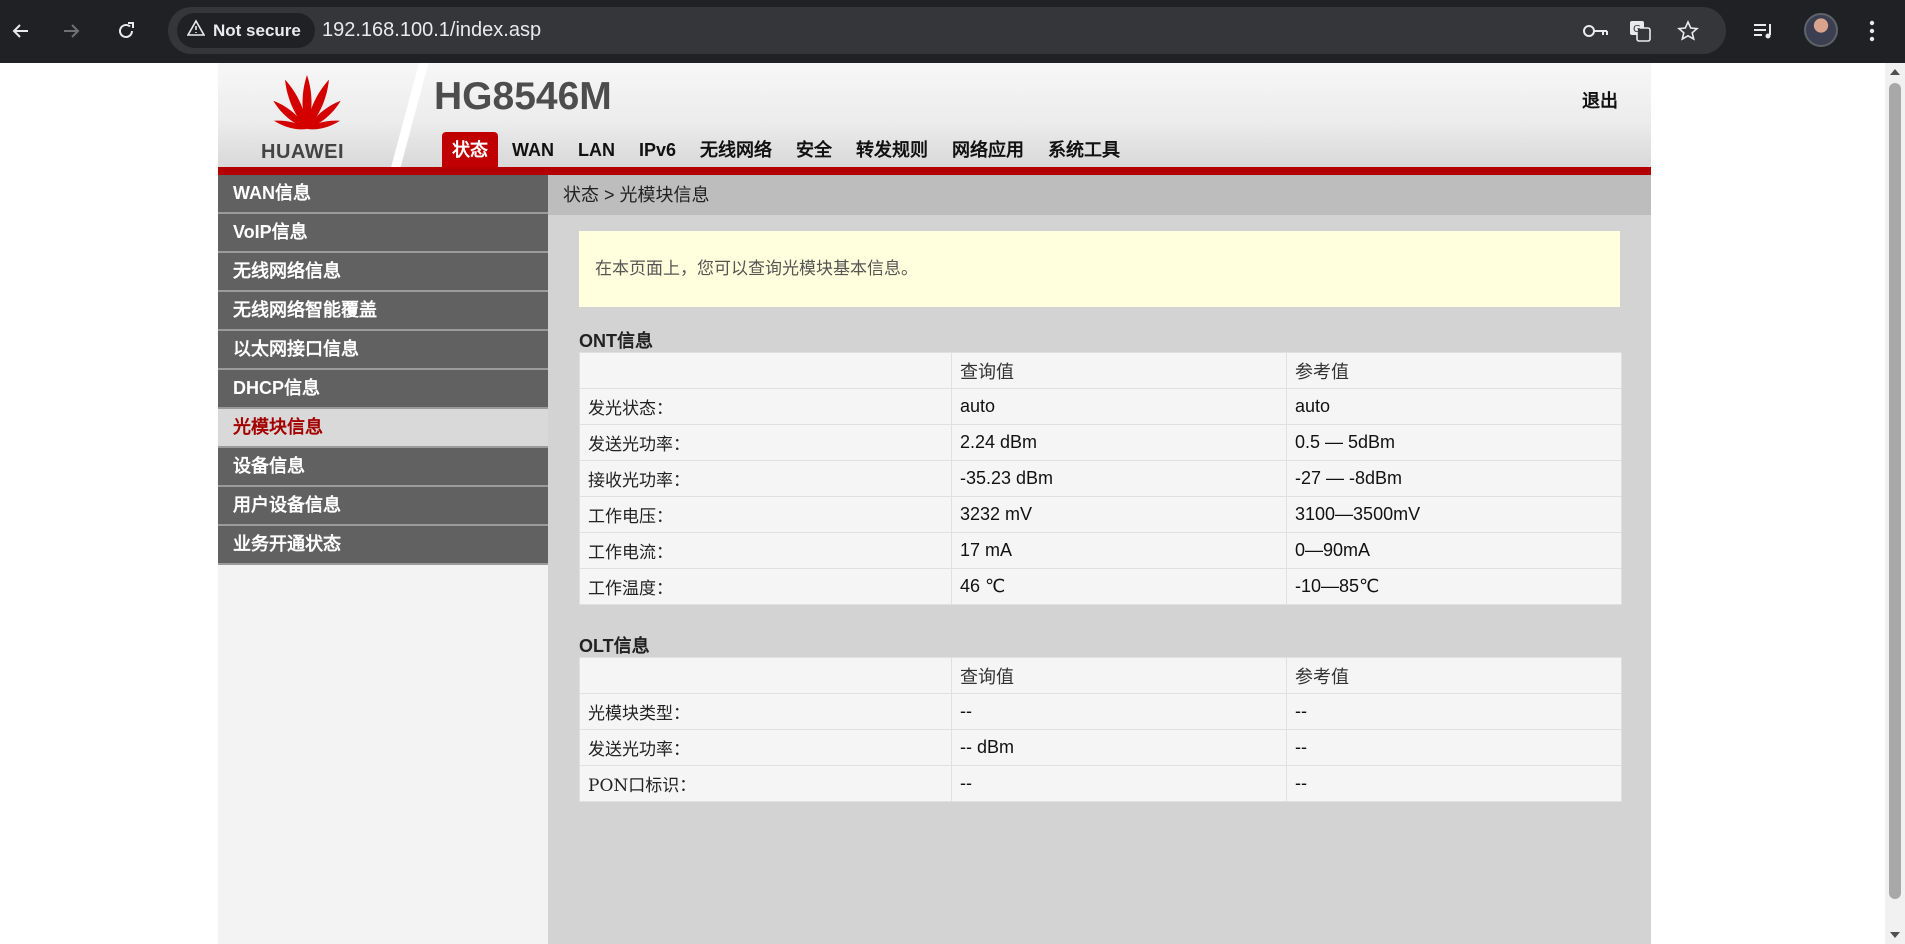 The image size is (1905, 944). Describe the element at coordinates (765, 783) in the screenshot. I see `row-label: PON口标识：` at that location.